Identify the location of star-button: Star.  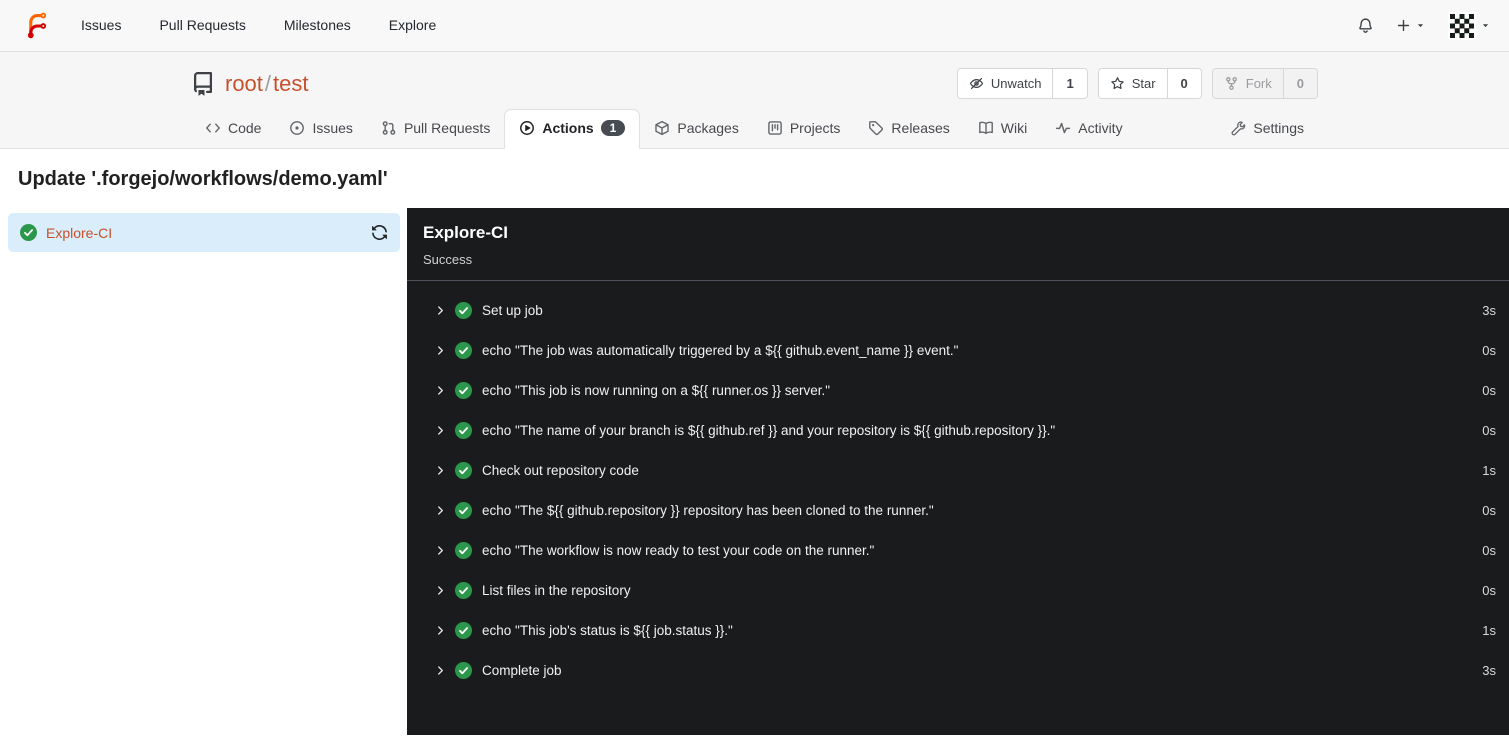
(1132, 83).